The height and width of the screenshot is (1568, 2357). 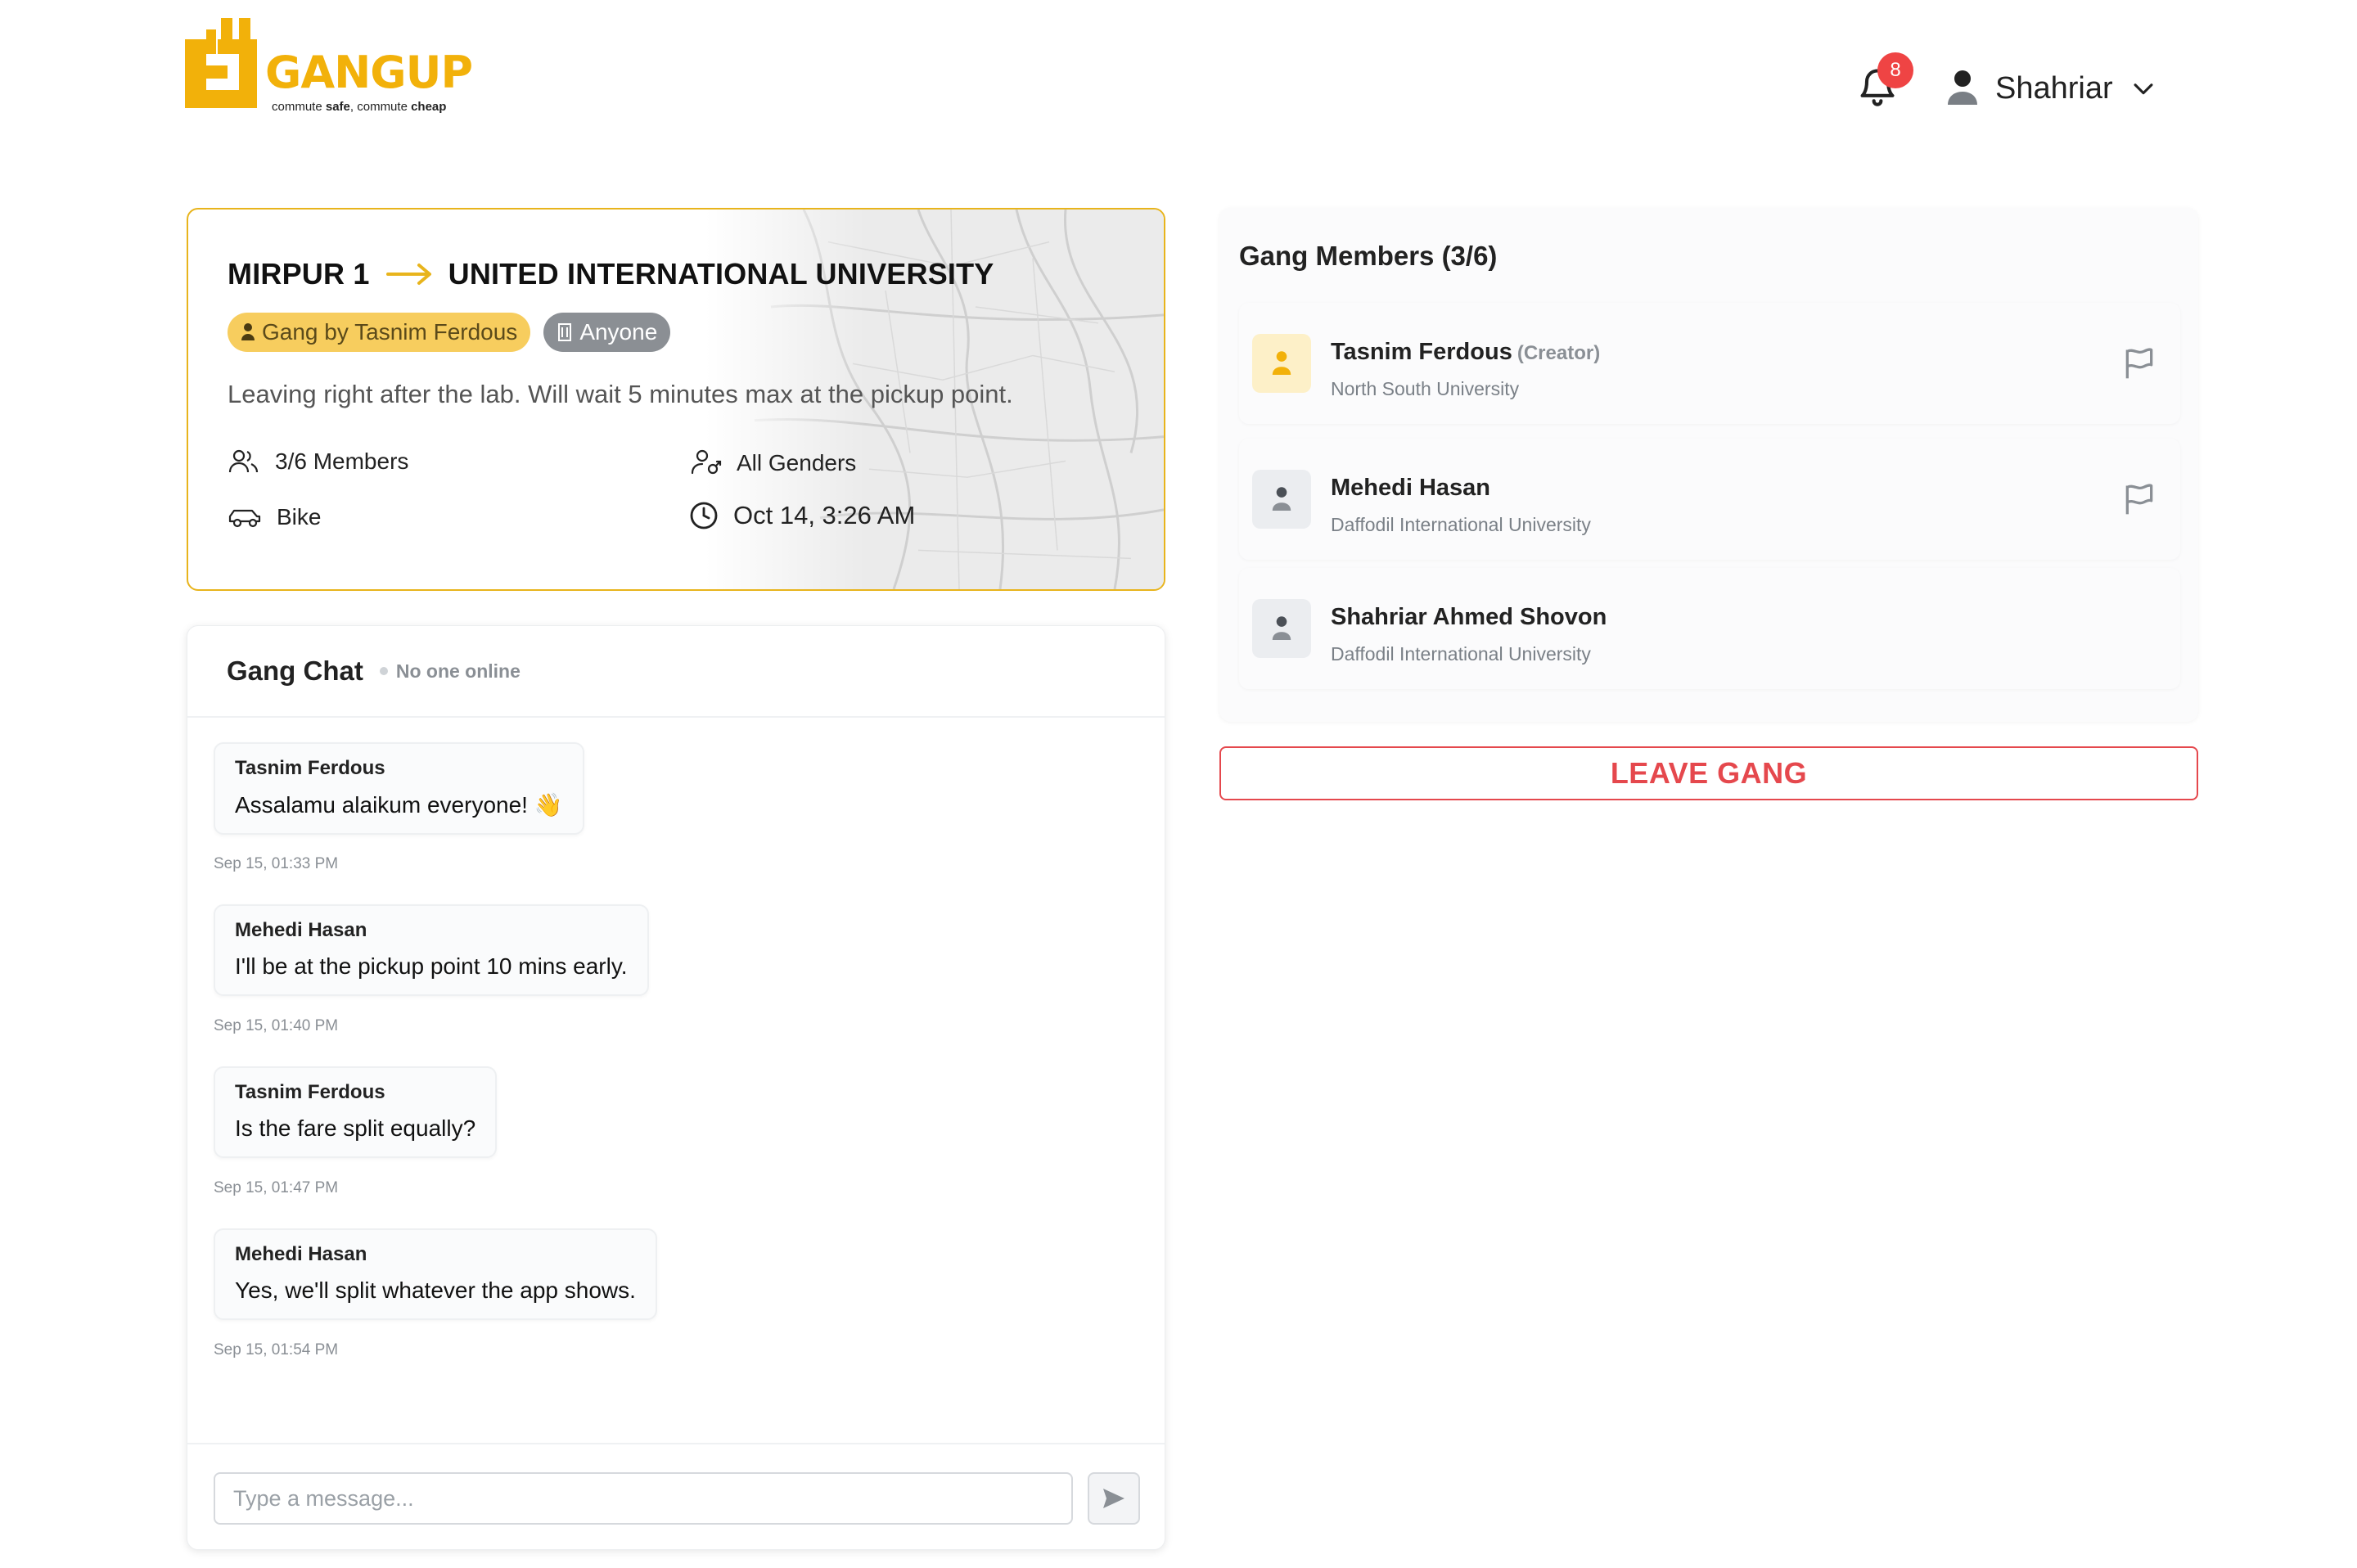 I want to click on creator-badge: Gang by Tasnim Ferdous, so click(x=379, y=332).